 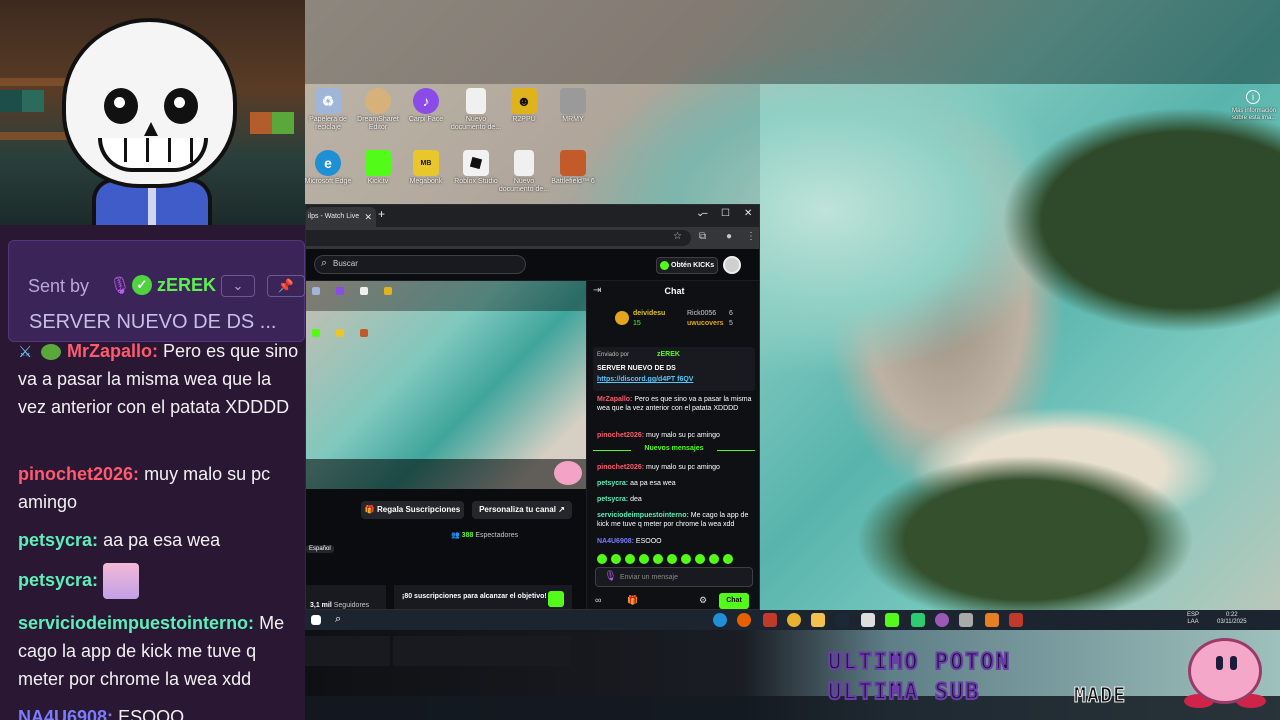 What do you see at coordinates (381, 214) in the screenshot?
I see `new-tab-icon: +` at bounding box center [381, 214].